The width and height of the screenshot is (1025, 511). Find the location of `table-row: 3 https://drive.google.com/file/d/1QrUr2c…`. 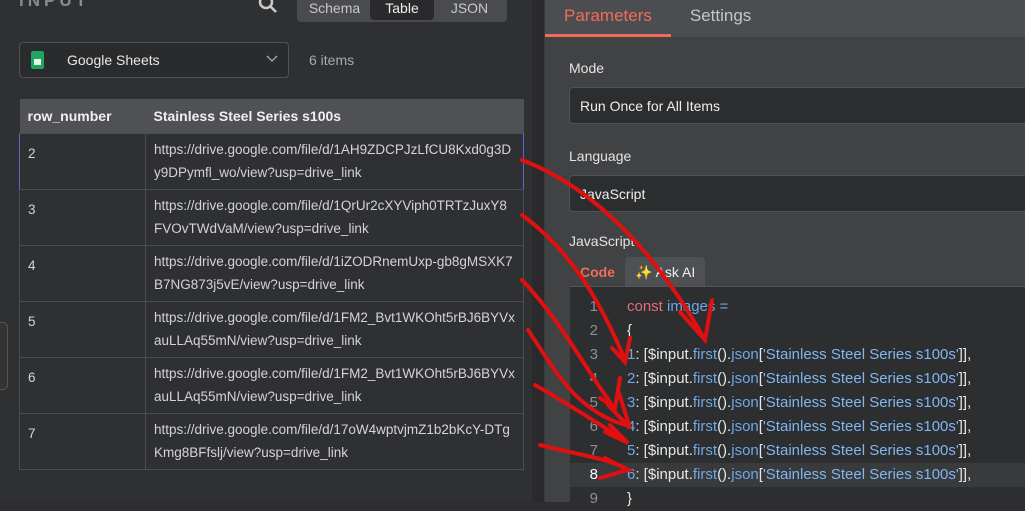

table-row: 3 https://drive.google.com/file/d/1QrUr2c… is located at coordinates (271, 217).